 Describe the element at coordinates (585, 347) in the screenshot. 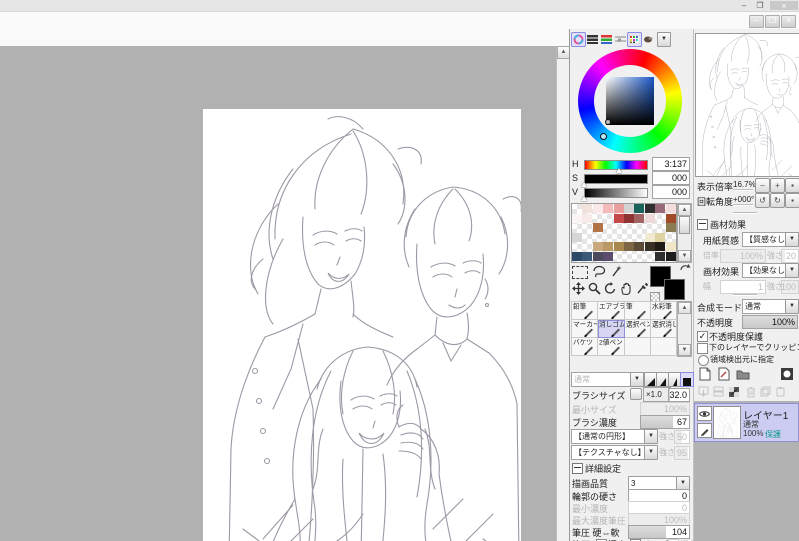

I see `tool-バケツ: バケツ` at that location.